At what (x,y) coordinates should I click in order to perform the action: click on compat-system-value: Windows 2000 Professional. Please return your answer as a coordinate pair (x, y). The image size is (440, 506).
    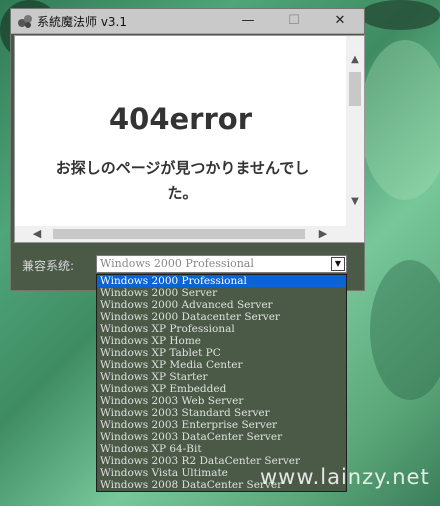
    Looking at the image, I should click on (177, 263).